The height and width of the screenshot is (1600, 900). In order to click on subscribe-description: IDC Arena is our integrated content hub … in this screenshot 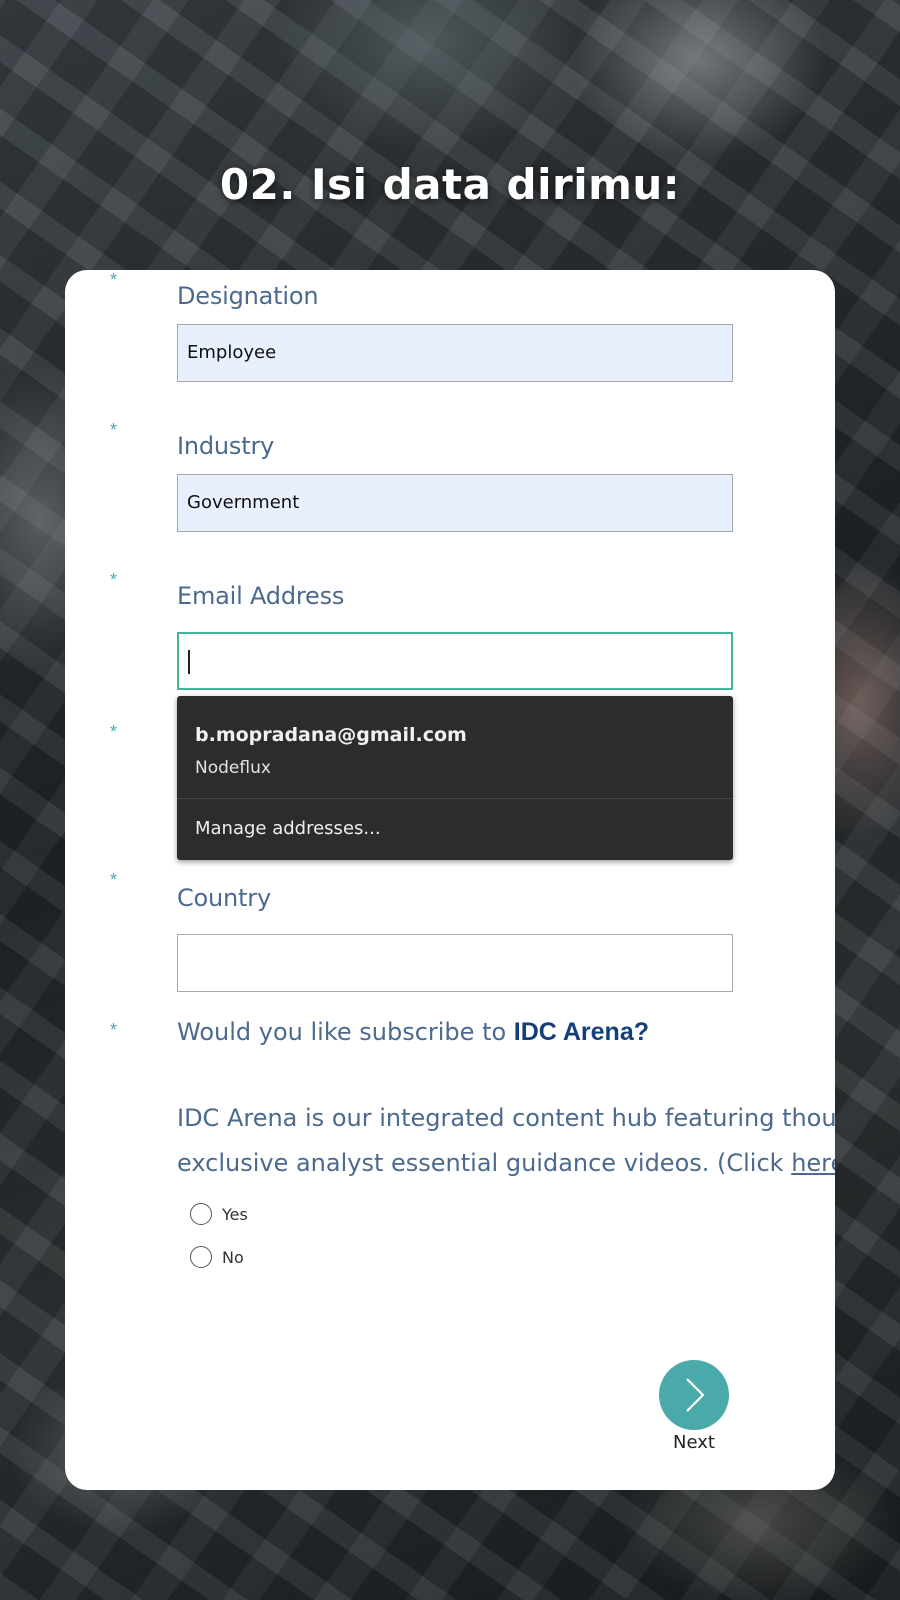, I will do `click(506, 1141)`.